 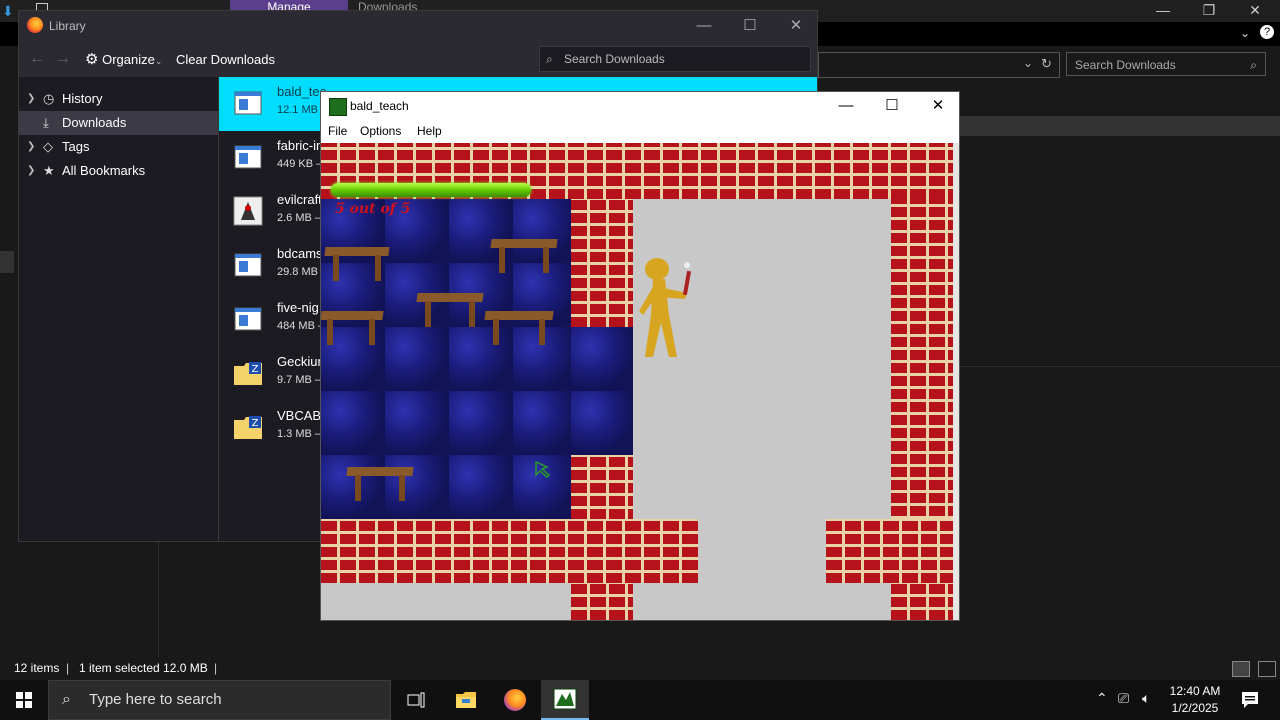 I want to click on explorer-address-bar: ⌄ ↻, so click(x=939, y=65).